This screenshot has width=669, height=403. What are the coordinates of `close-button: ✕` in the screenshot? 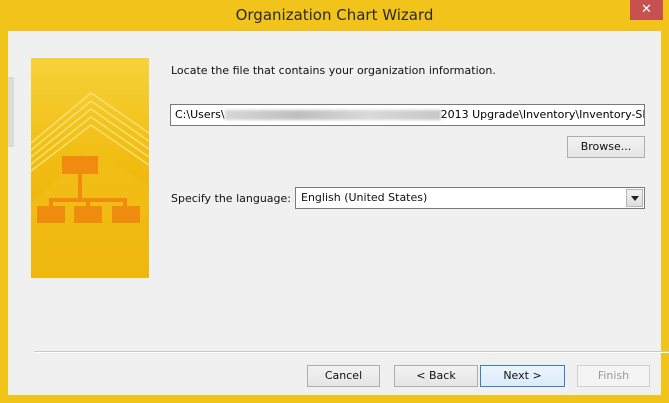 It's located at (646, 10).